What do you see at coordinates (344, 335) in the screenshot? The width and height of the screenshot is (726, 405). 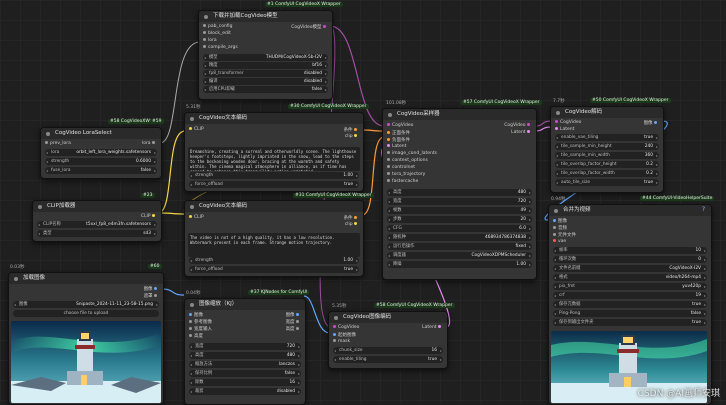 I see `input-start-image: 起始图像` at bounding box center [344, 335].